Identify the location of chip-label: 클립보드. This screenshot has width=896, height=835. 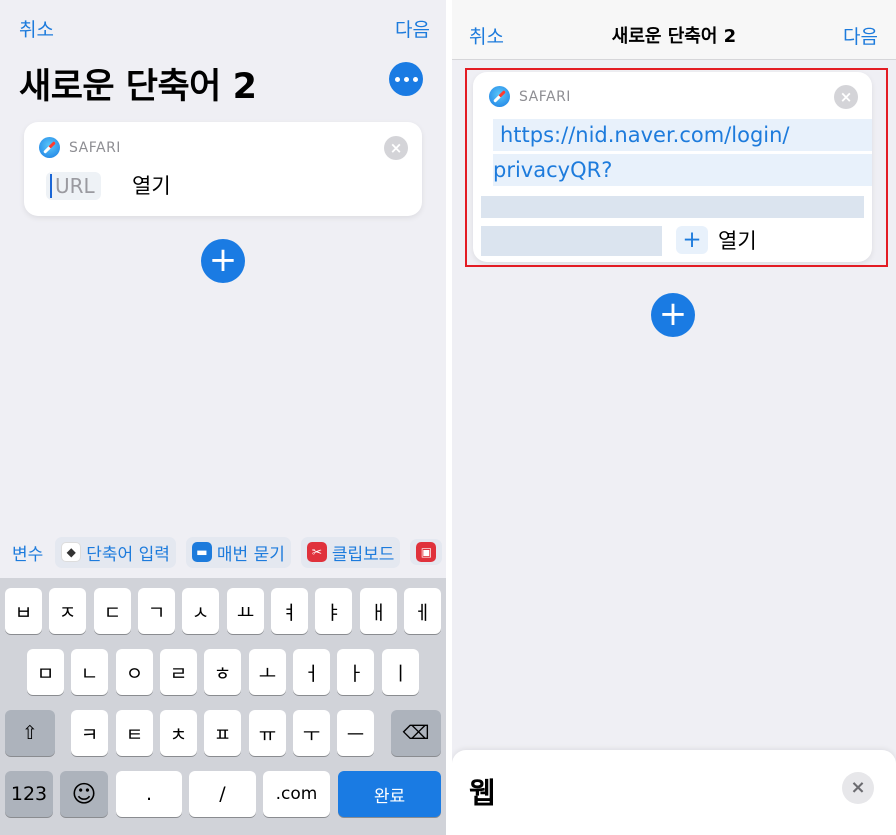
(363, 554).